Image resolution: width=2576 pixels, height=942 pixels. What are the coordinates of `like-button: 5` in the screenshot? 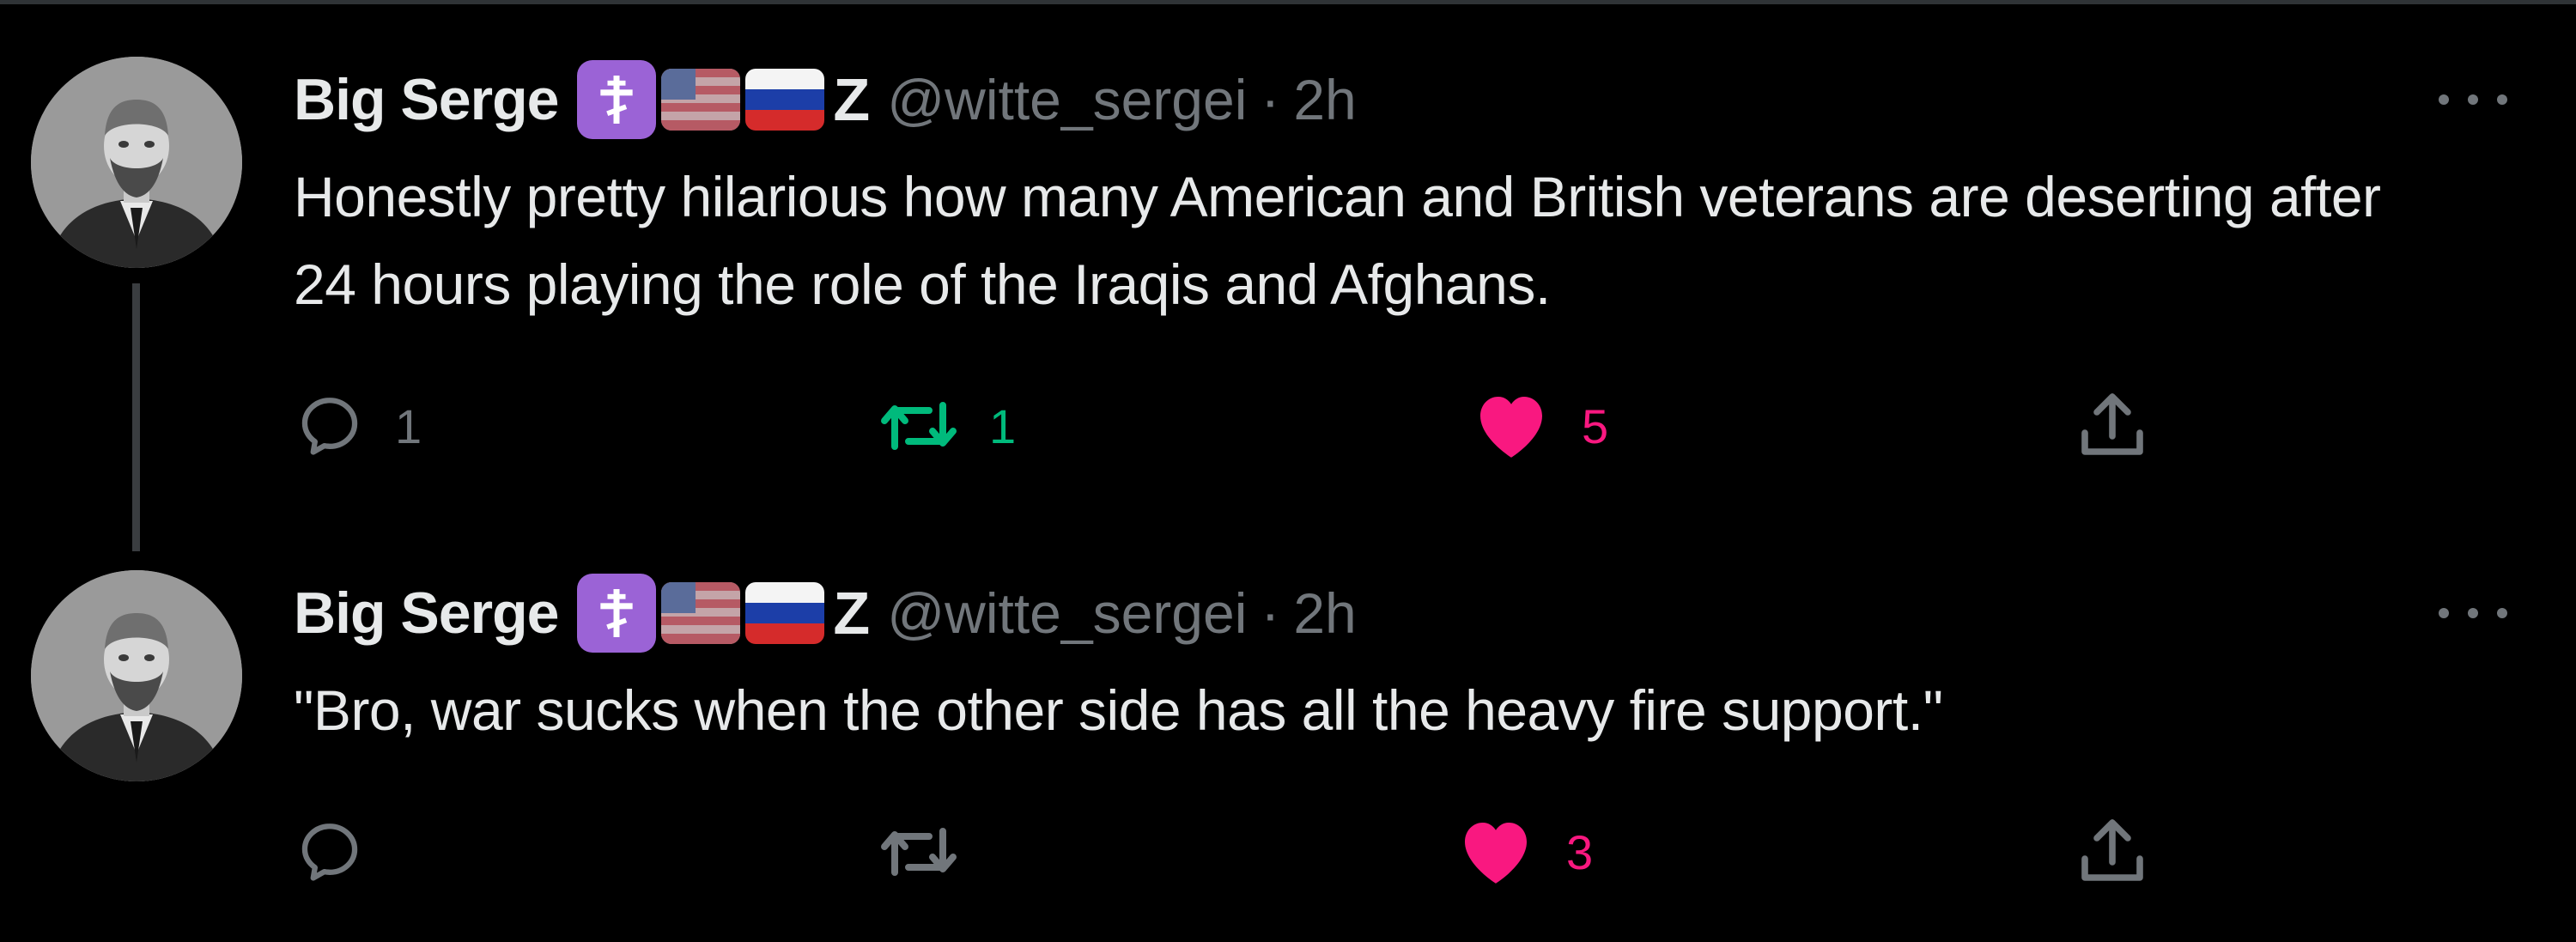 It's located at (1539, 426).